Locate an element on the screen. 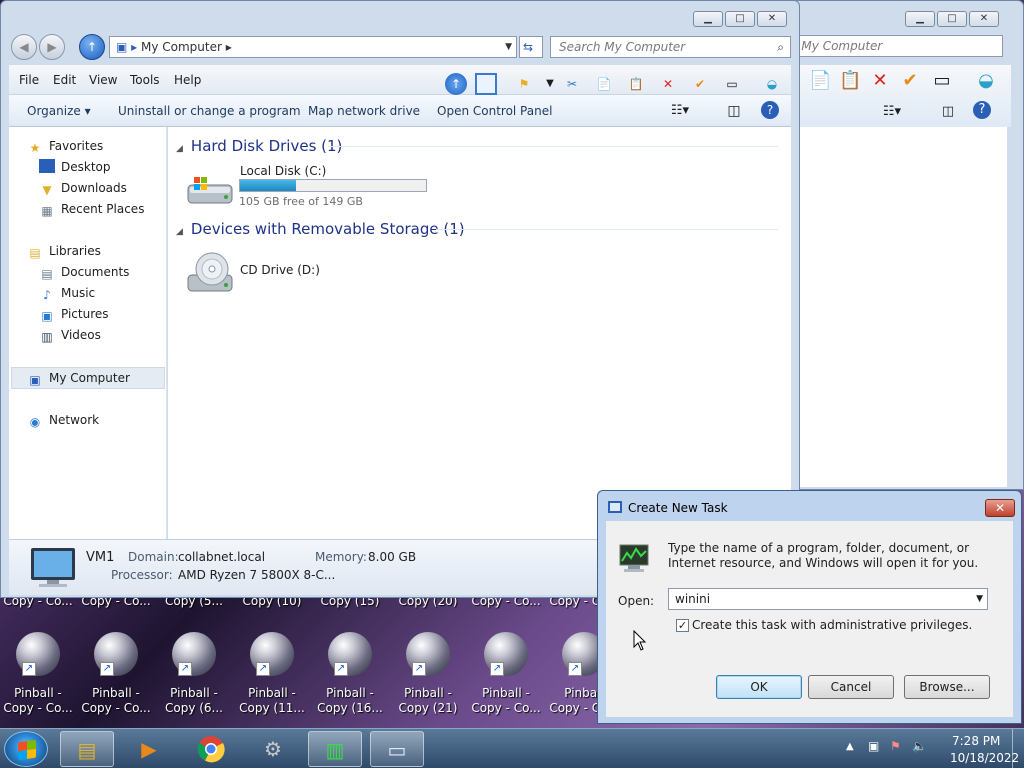 This screenshot has width=1024, height=768. nav-network: ◉ Network is located at coordinates (63, 420).